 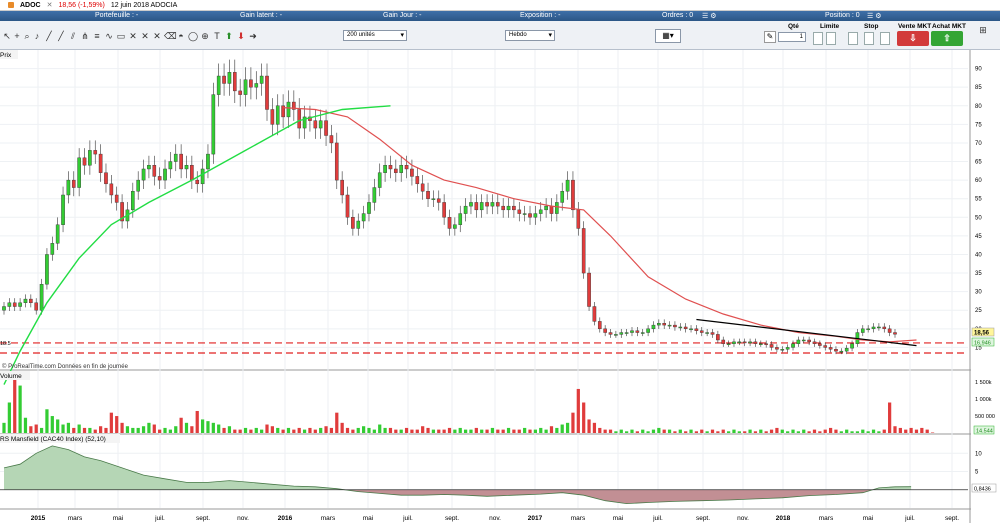 I want to click on x-tick-label: mai, so click(x=368, y=518).